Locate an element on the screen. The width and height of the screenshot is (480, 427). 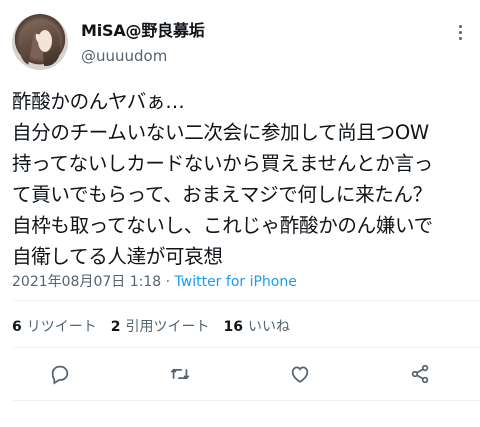
tweet-meta: 2021年08月07日 1:18 · Twitter for iPhone is located at coordinates (154, 281).